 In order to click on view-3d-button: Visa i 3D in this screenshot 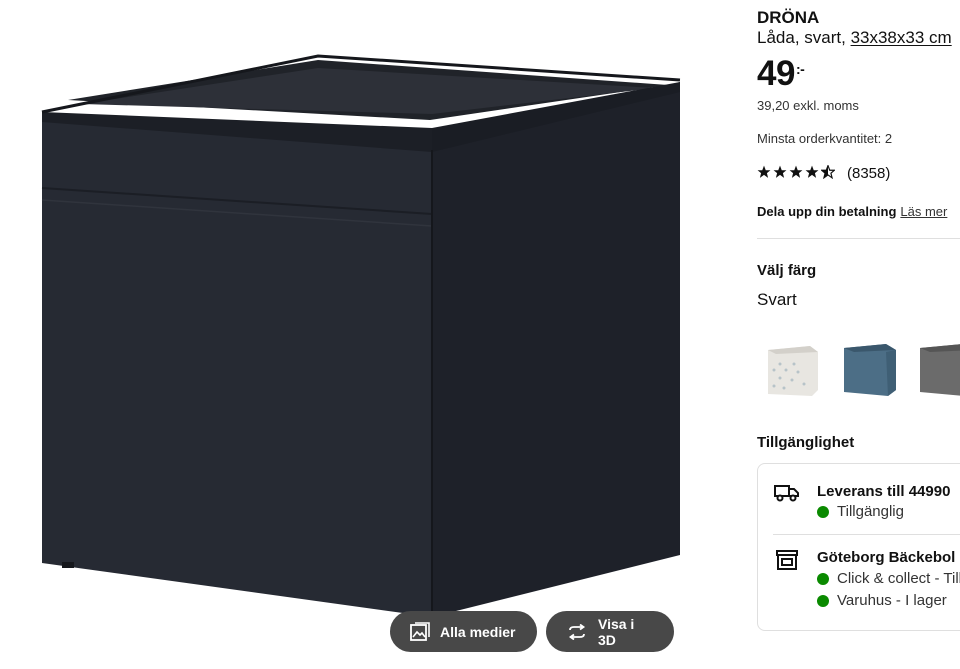, I will do `click(610, 631)`.